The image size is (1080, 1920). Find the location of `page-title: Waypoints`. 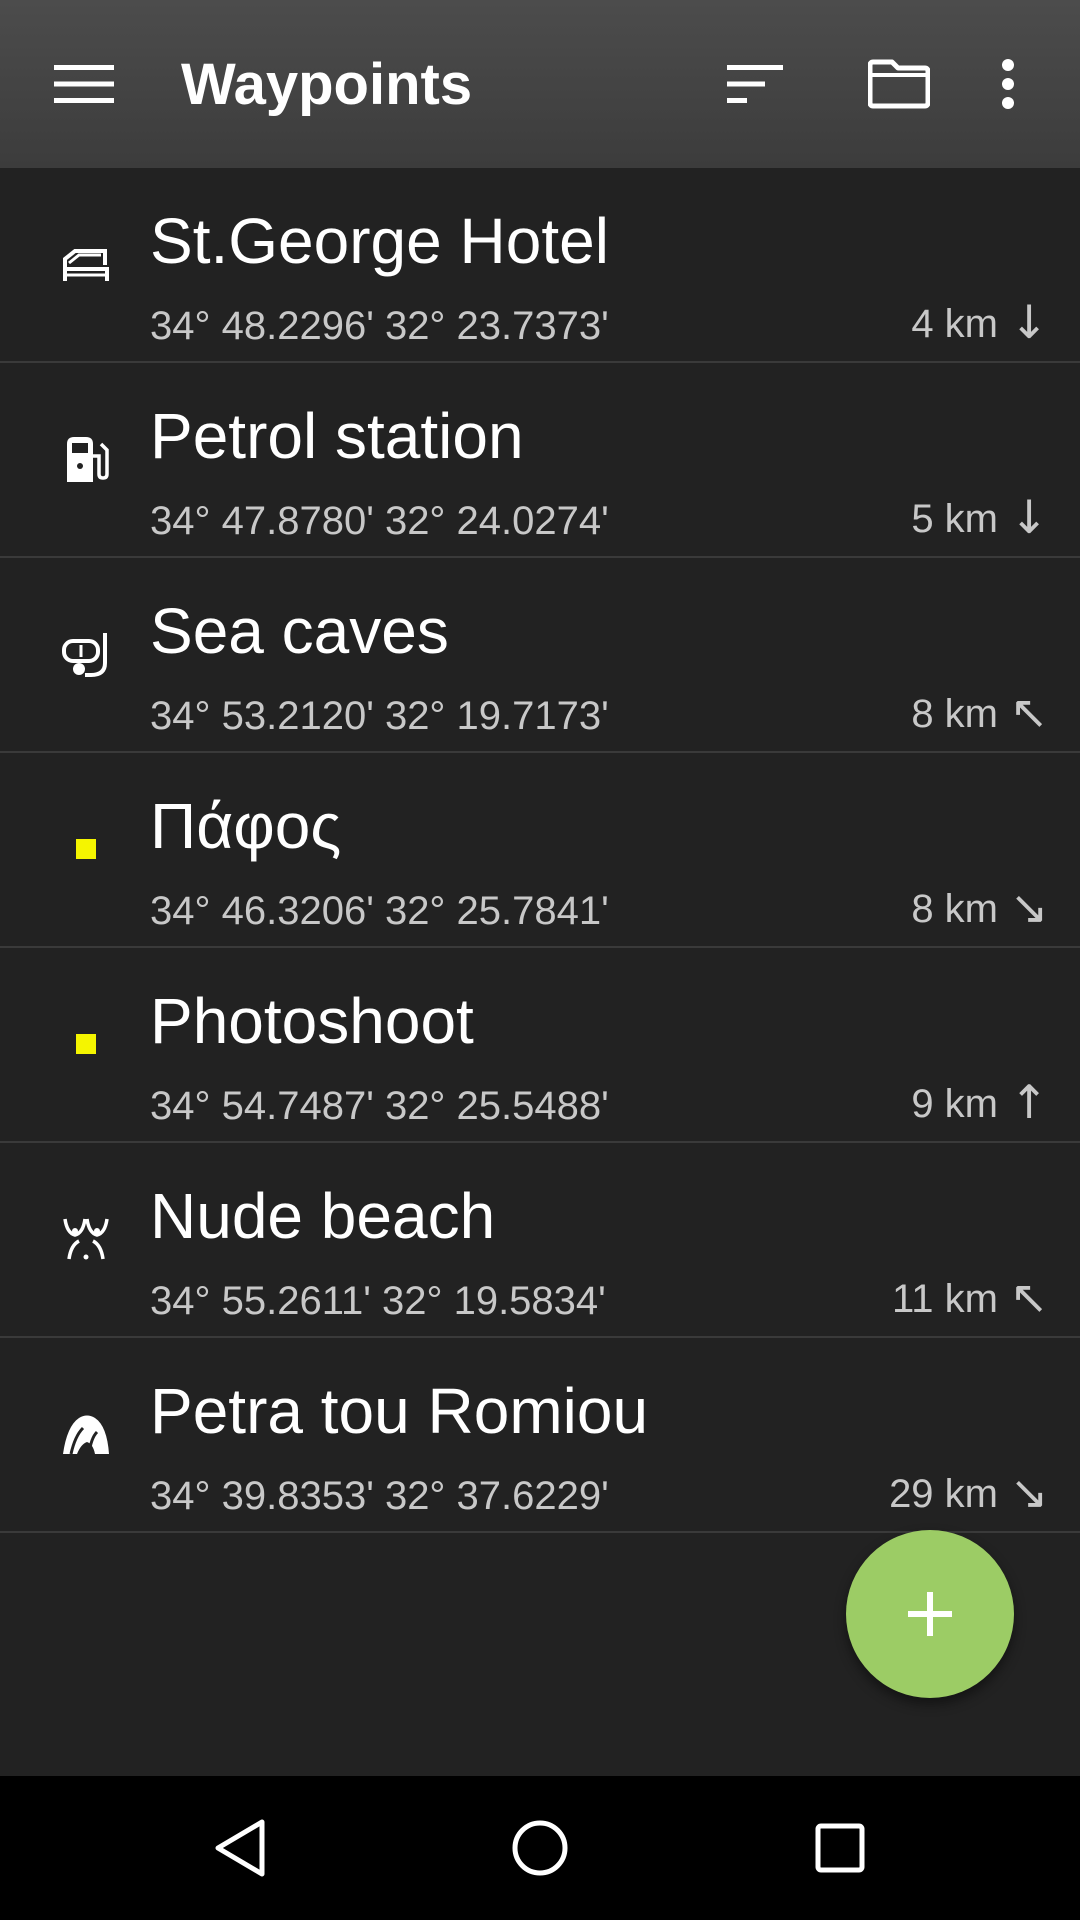

page-title: Waypoints is located at coordinates (327, 84).